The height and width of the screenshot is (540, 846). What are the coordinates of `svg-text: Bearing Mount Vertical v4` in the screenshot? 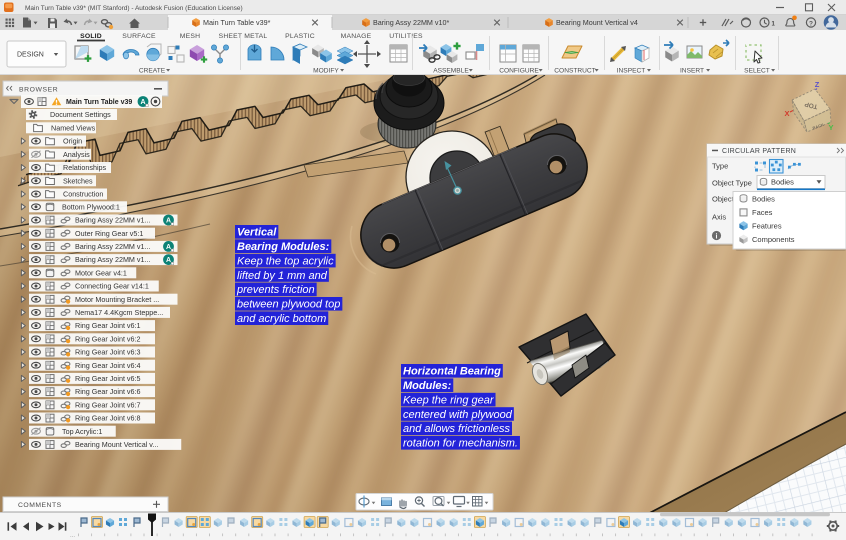 It's located at (597, 22).